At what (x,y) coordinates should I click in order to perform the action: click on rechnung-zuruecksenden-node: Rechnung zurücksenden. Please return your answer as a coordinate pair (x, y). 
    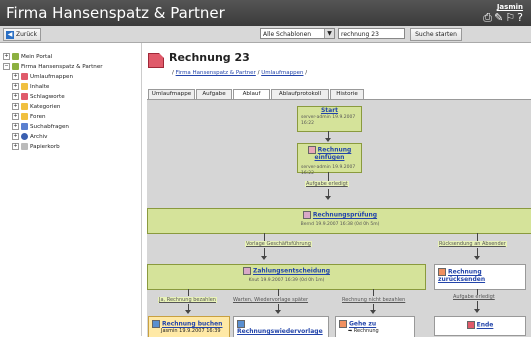
    Looking at the image, I should click on (480, 277).